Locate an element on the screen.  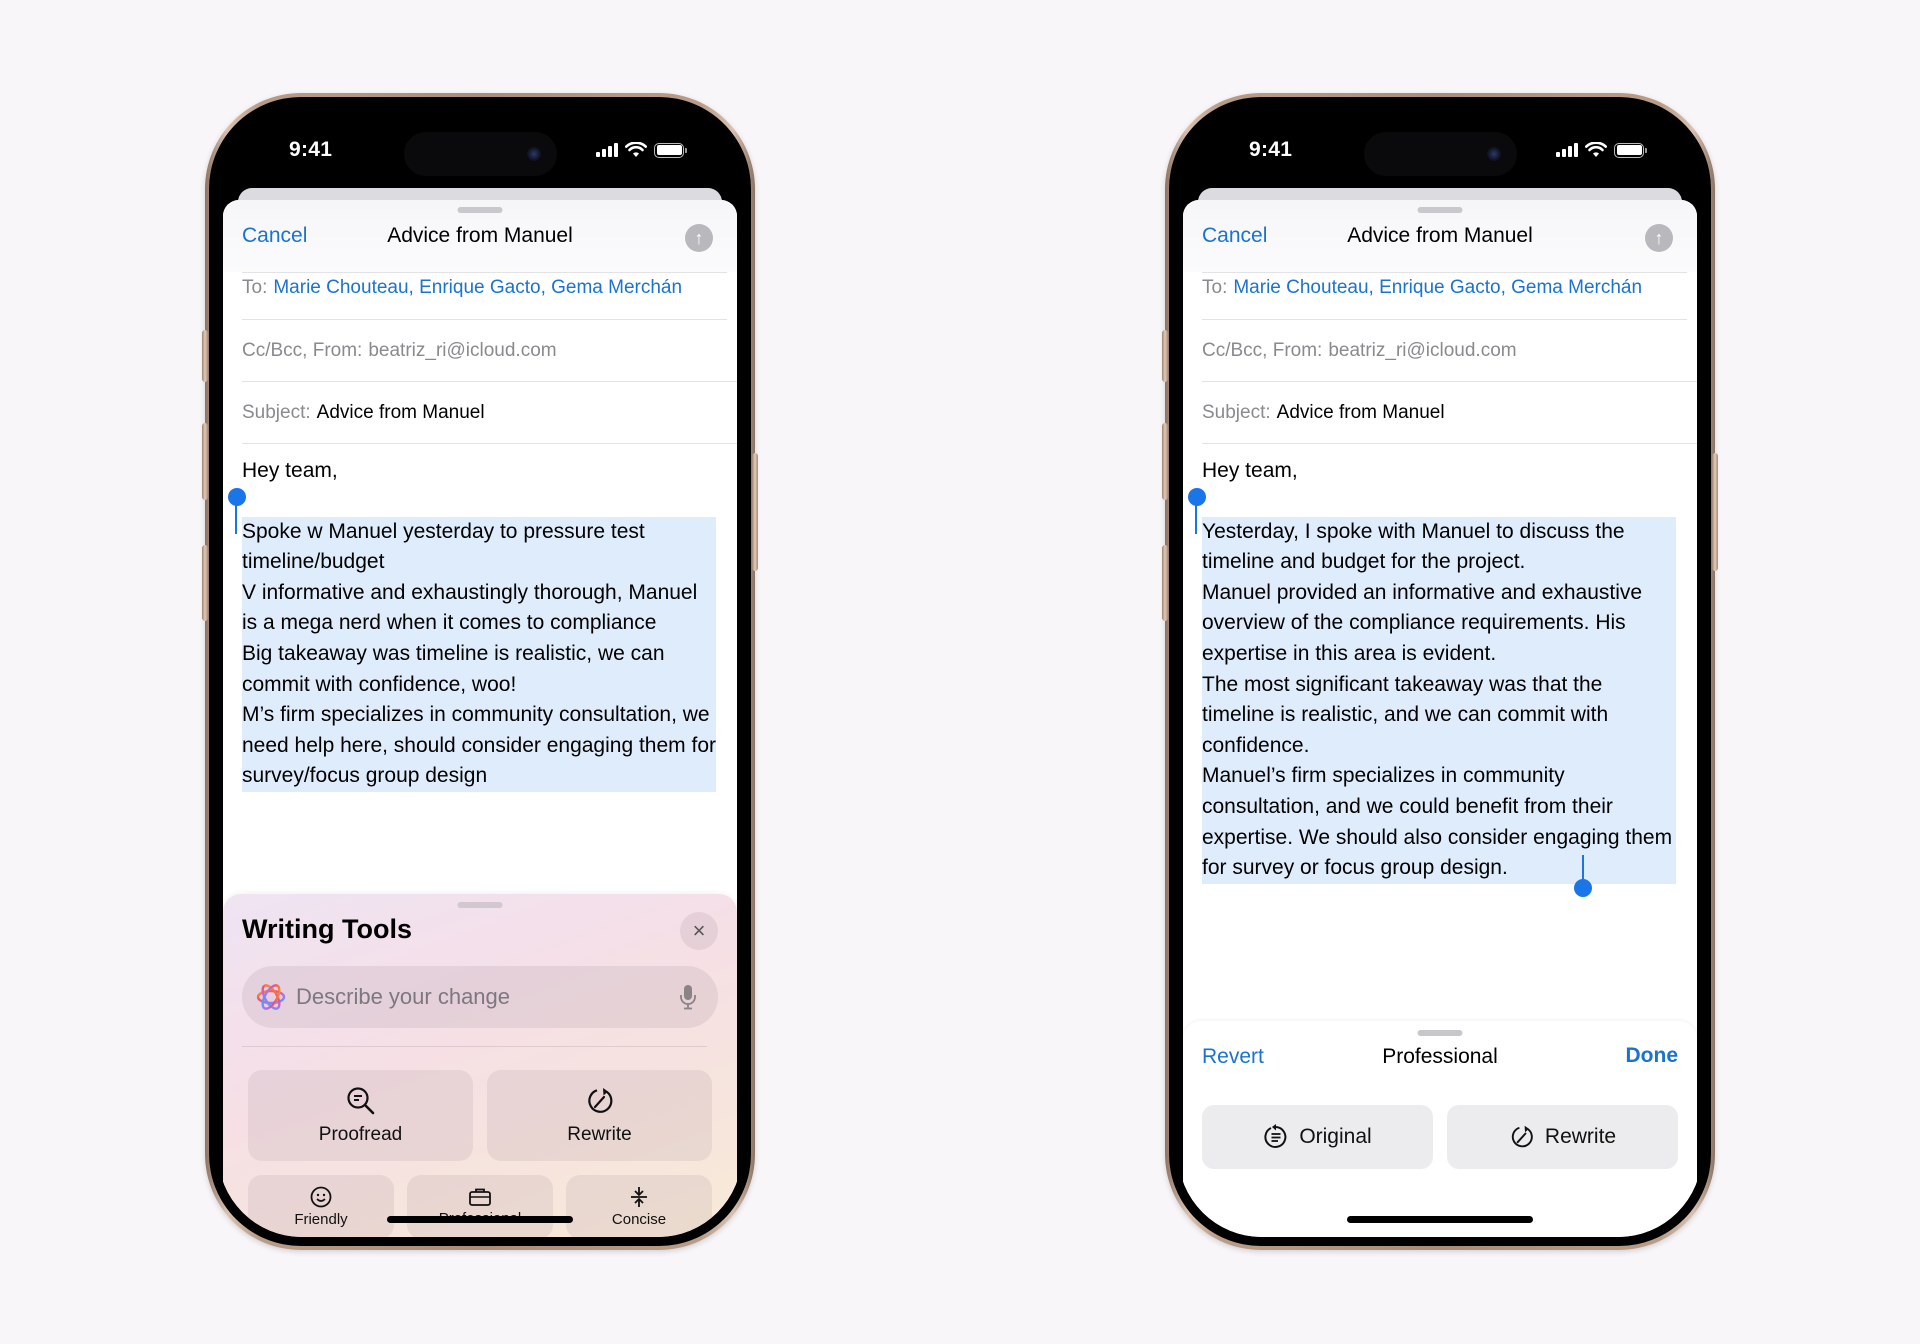
describe-change-input: Describe your change is located at coordinates (480, 997).